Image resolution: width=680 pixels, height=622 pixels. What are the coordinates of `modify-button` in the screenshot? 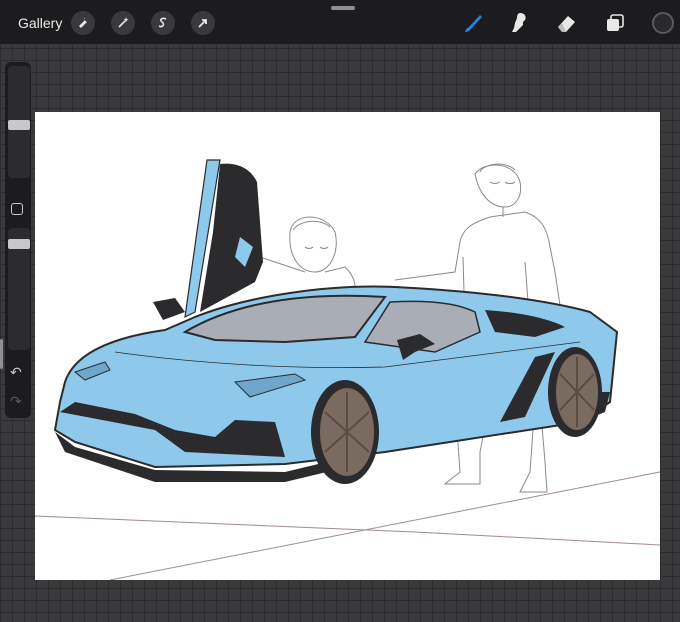 It's located at (17, 209).